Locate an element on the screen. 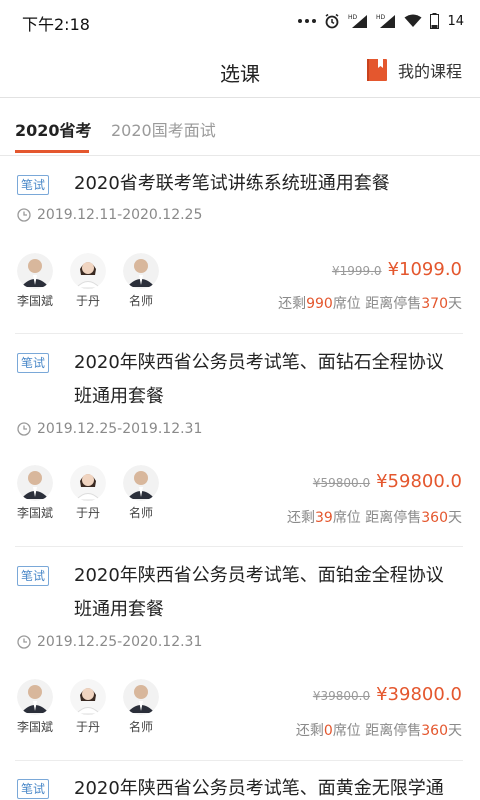 This screenshot has width=480, height=800. exam-tabs: 2020省考 2020国考面试 is located at coordinates (240, 127).